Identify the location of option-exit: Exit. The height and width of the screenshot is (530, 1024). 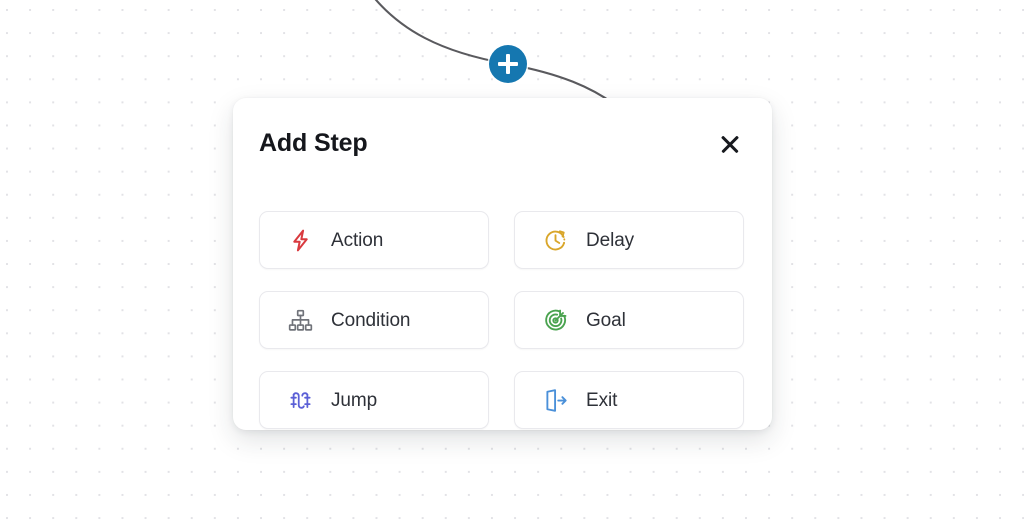
(629, 400).